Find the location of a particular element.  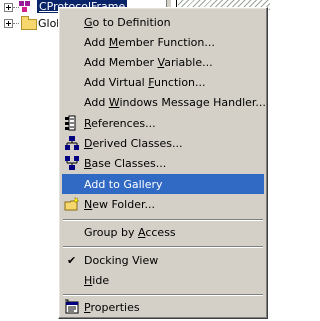

menu-item-label: Go to Definition is located at coordinates (127, 22).